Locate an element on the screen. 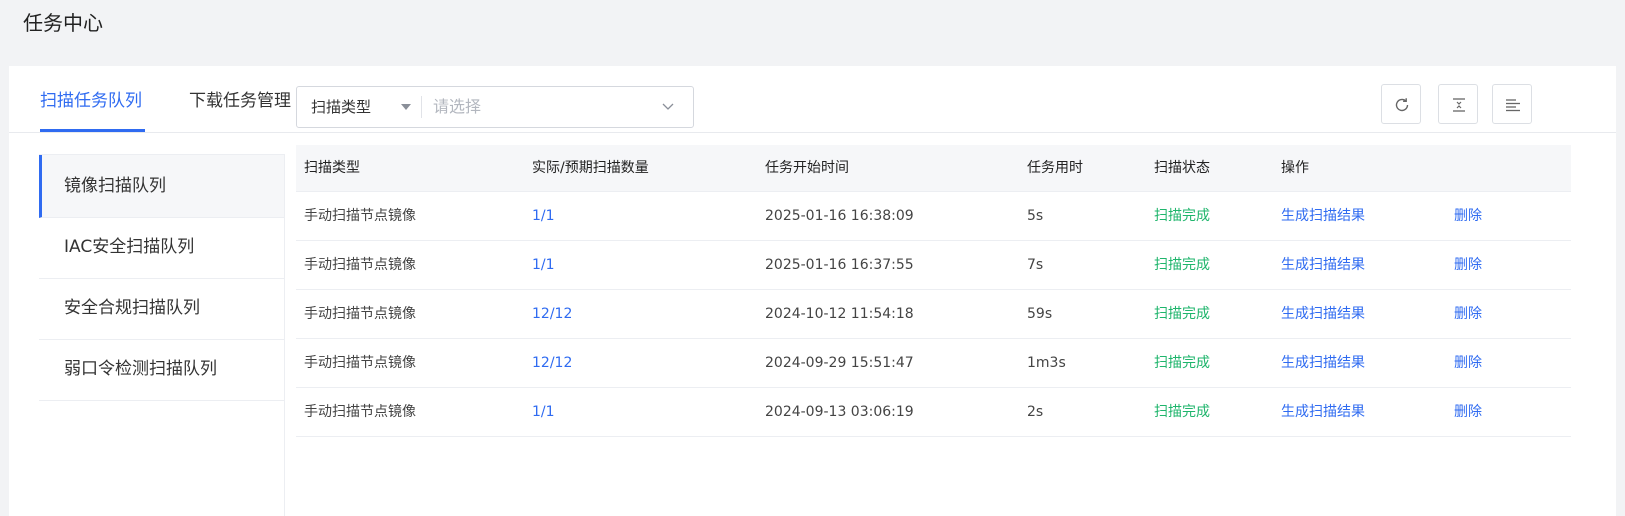  header-start-time: 任务开始时间 is located at coordinates (807, 168).